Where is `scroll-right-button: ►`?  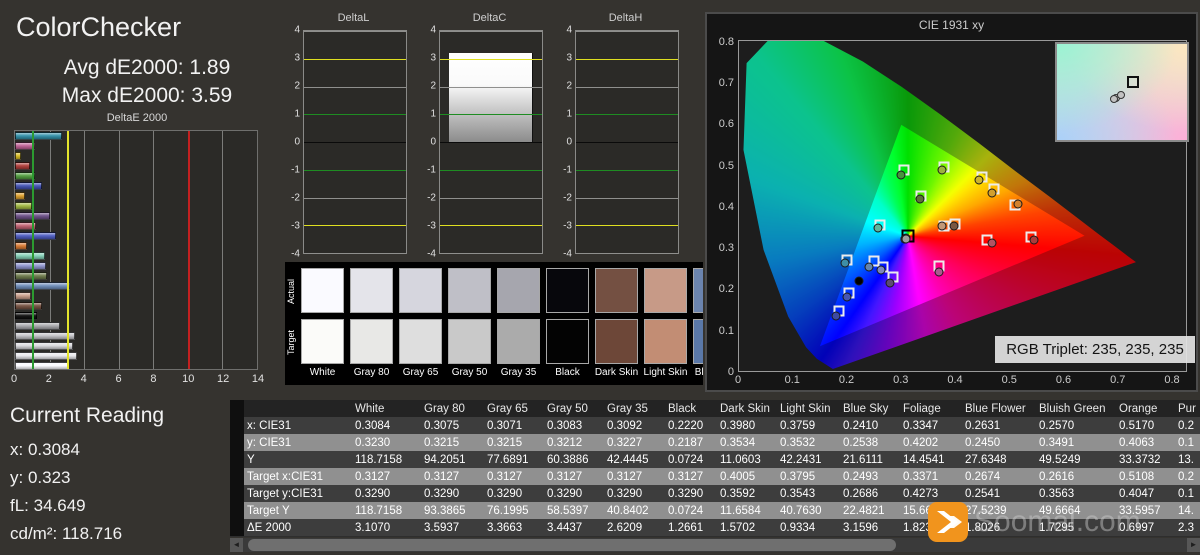
scroll-right-button: ► is located at coordinates (1193, 545).